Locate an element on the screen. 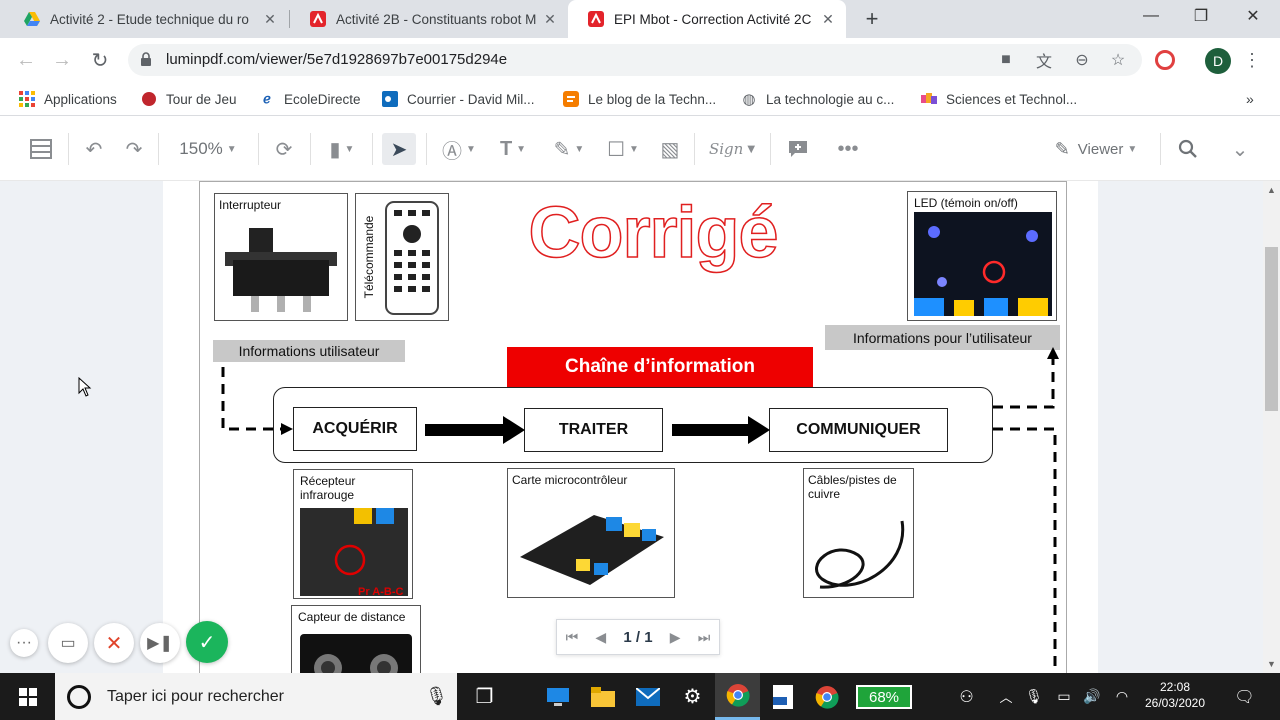 The height and width of the screenshot is (720, 1280). cables-card: Câbles/pistes de cuivre is located at coordinates (858, 533).